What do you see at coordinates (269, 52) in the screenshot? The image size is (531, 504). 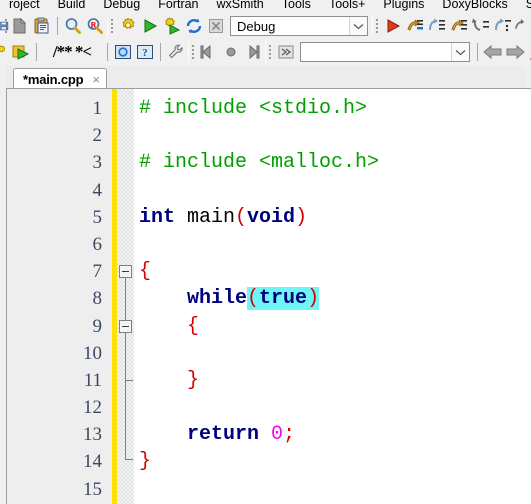 I see `search-toolbar-grip` at bounding box center [269, 52].